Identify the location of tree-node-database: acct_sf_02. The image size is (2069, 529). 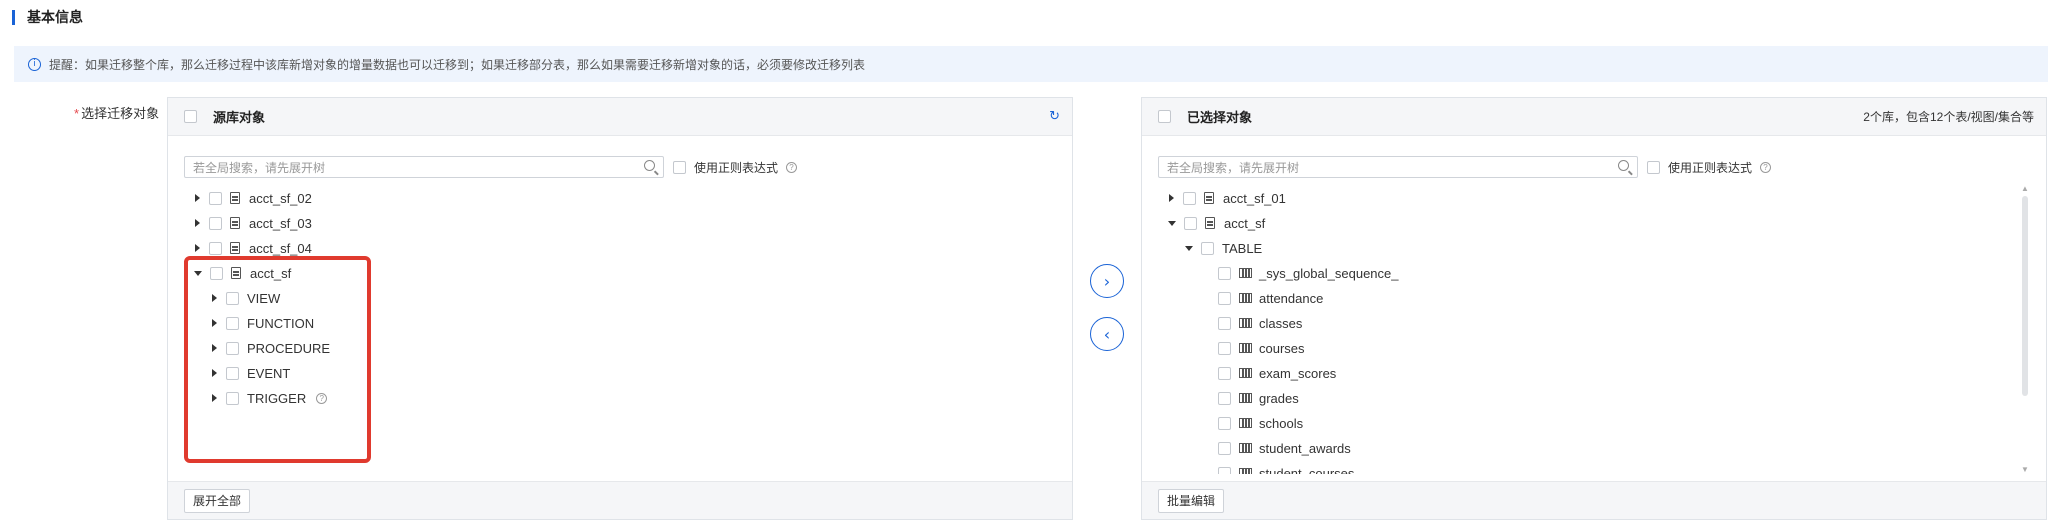
(253, 198).